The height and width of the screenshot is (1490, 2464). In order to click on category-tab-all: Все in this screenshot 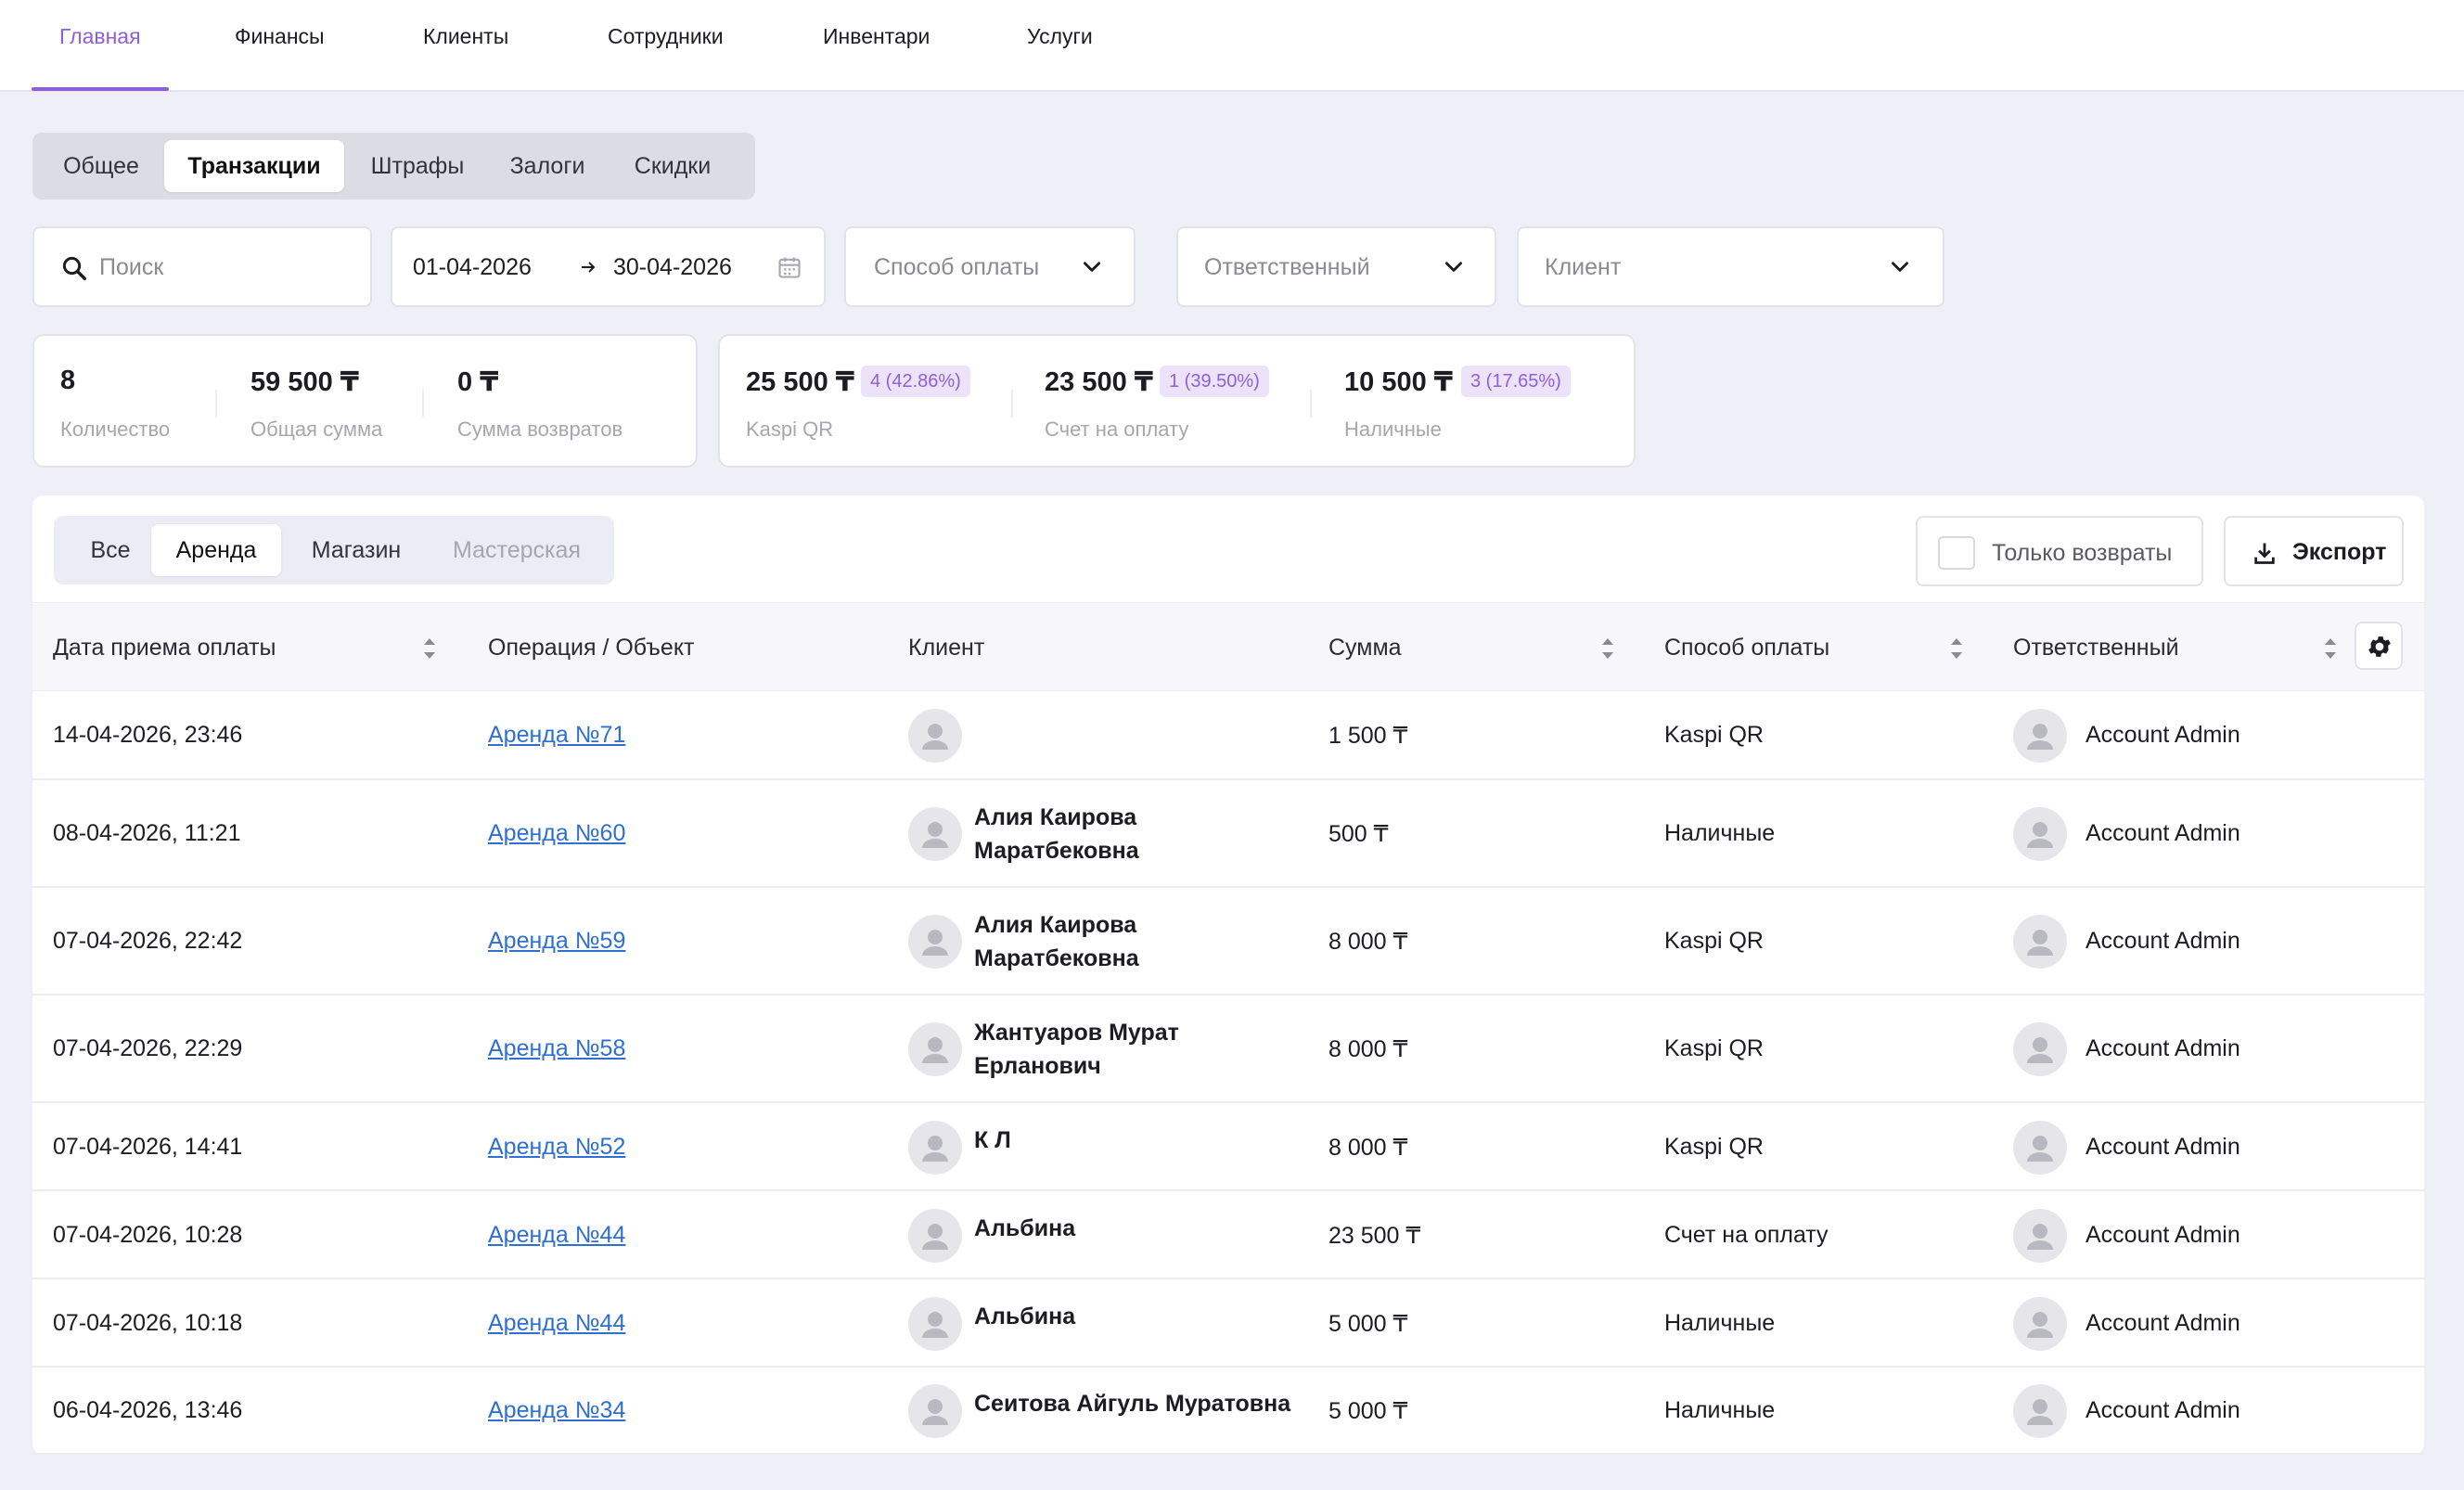, I will do `click(110, 550)`.